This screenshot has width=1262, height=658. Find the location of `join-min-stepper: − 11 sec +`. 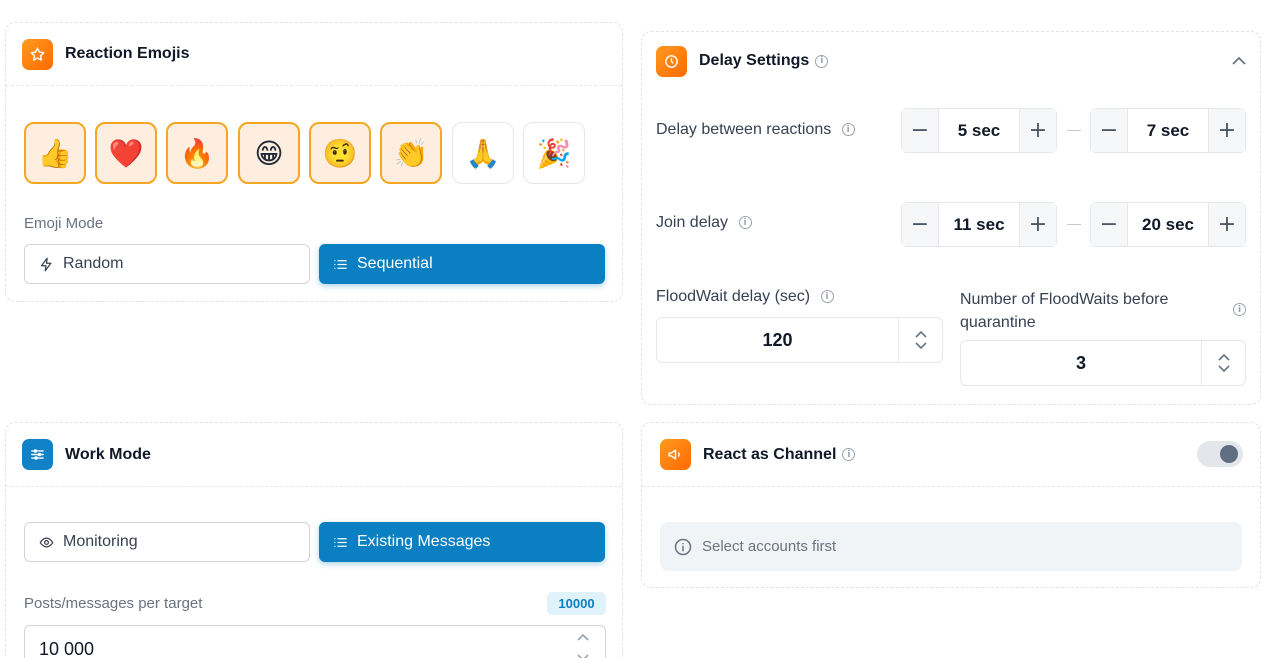

join-min-stepper: − 11 sec + is located at coordinates (979, 224).